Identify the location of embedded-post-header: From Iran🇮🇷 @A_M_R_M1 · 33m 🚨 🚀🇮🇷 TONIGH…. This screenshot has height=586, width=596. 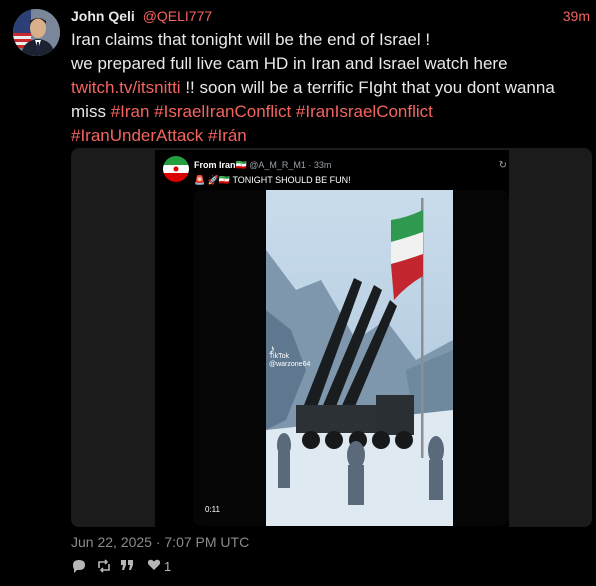
(336, 174).